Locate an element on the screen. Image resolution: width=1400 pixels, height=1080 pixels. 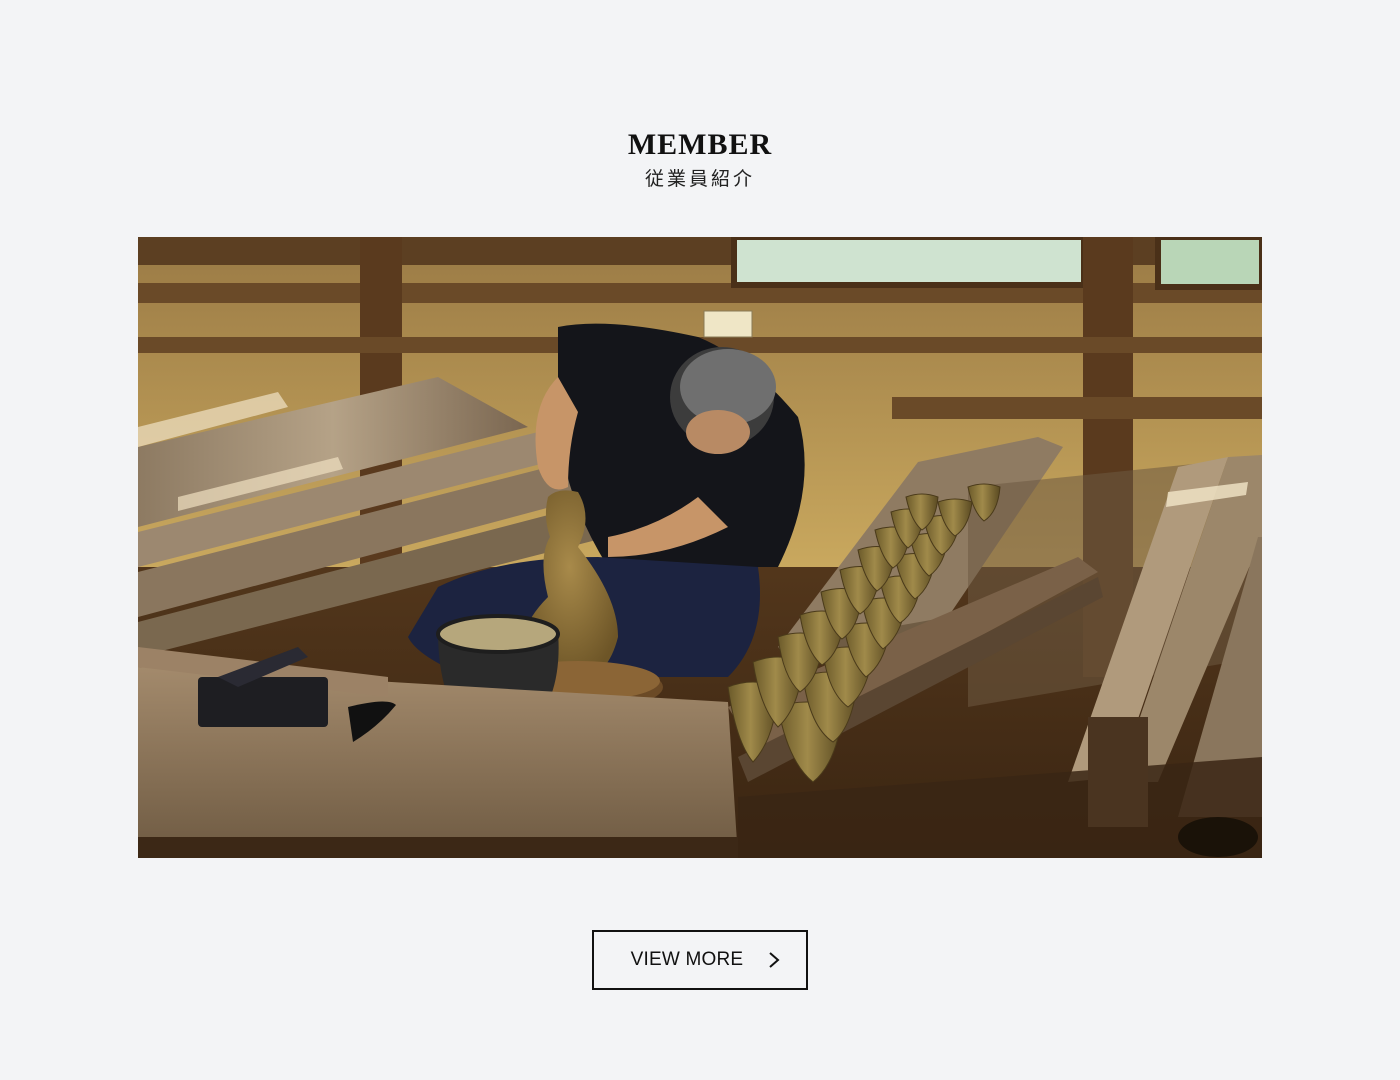
chevron-right-icon is located at coordinates (774, 960).